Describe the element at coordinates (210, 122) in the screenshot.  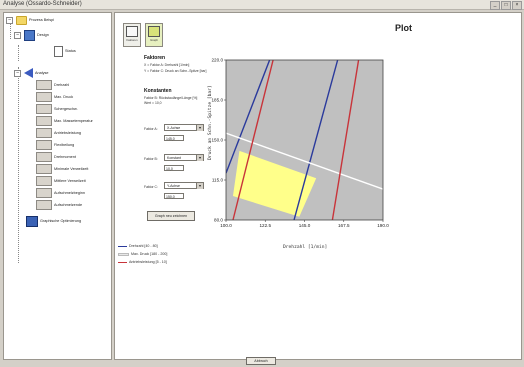
I see `y-axis-label: Druck an Schn.-Spitze [bar]` at that location.